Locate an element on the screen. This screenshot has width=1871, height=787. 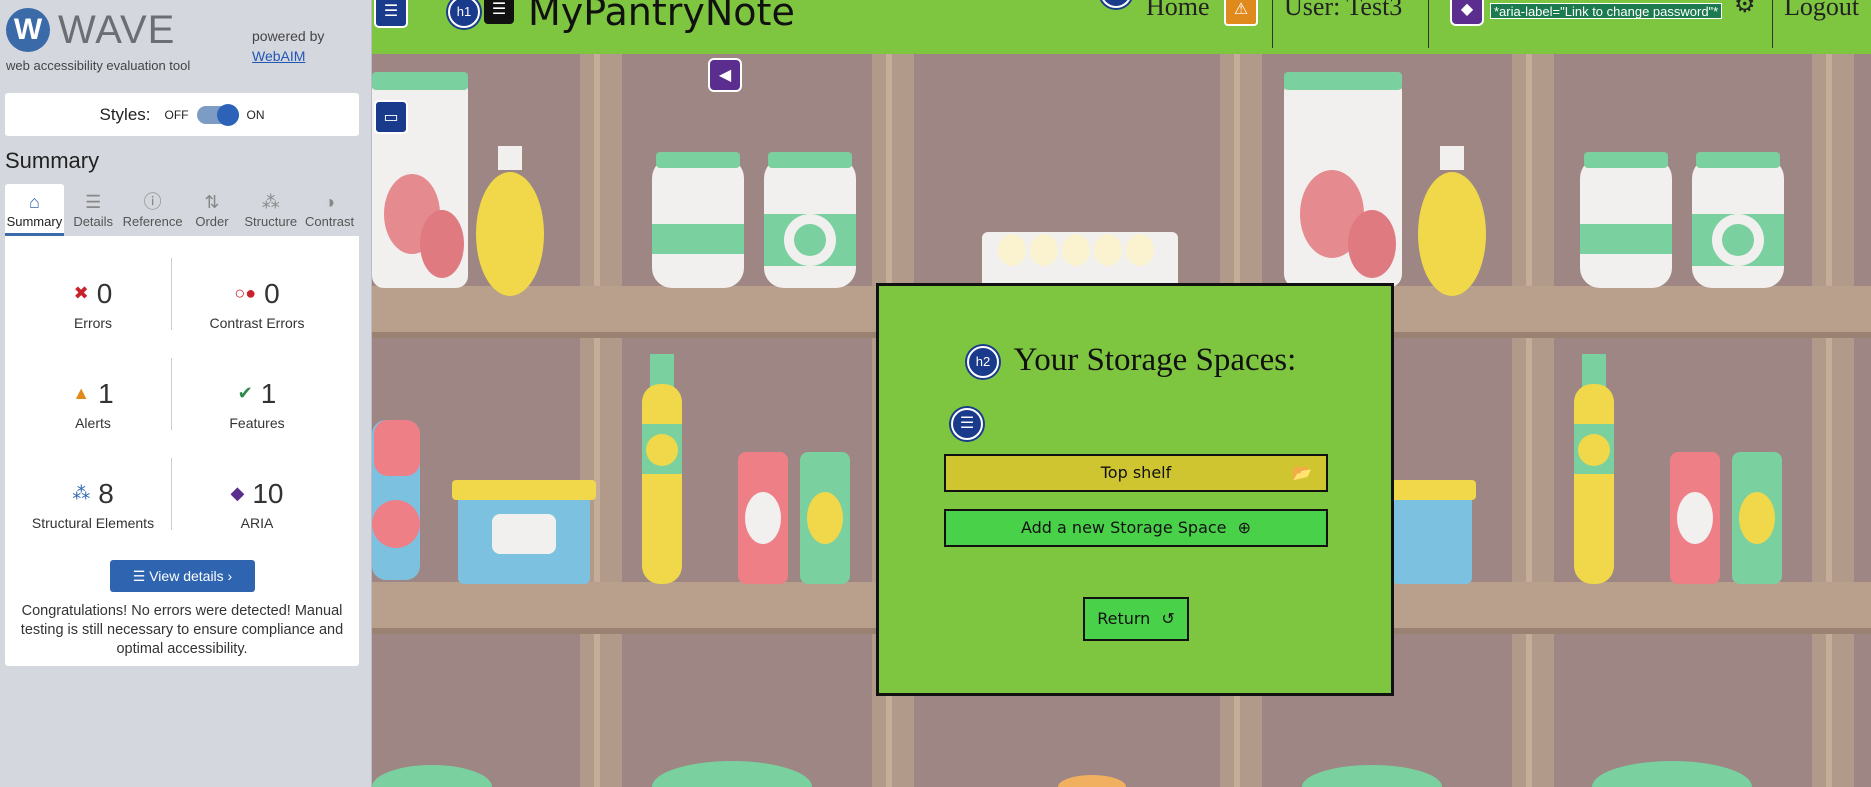
top-shelf-label: Top shelf is located at coordinates (1136, 472).